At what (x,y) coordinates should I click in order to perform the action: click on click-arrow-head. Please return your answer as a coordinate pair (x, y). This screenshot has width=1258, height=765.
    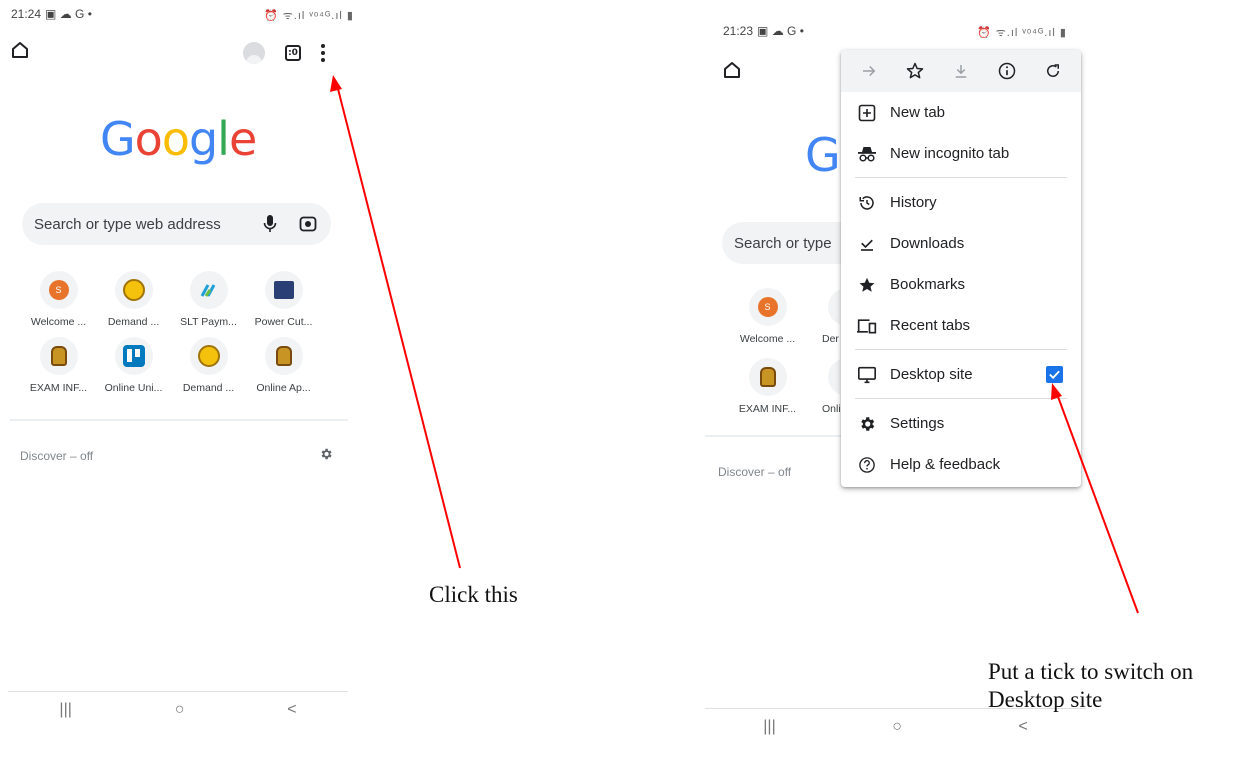
    Looking at the image, I should click on (336, 83).